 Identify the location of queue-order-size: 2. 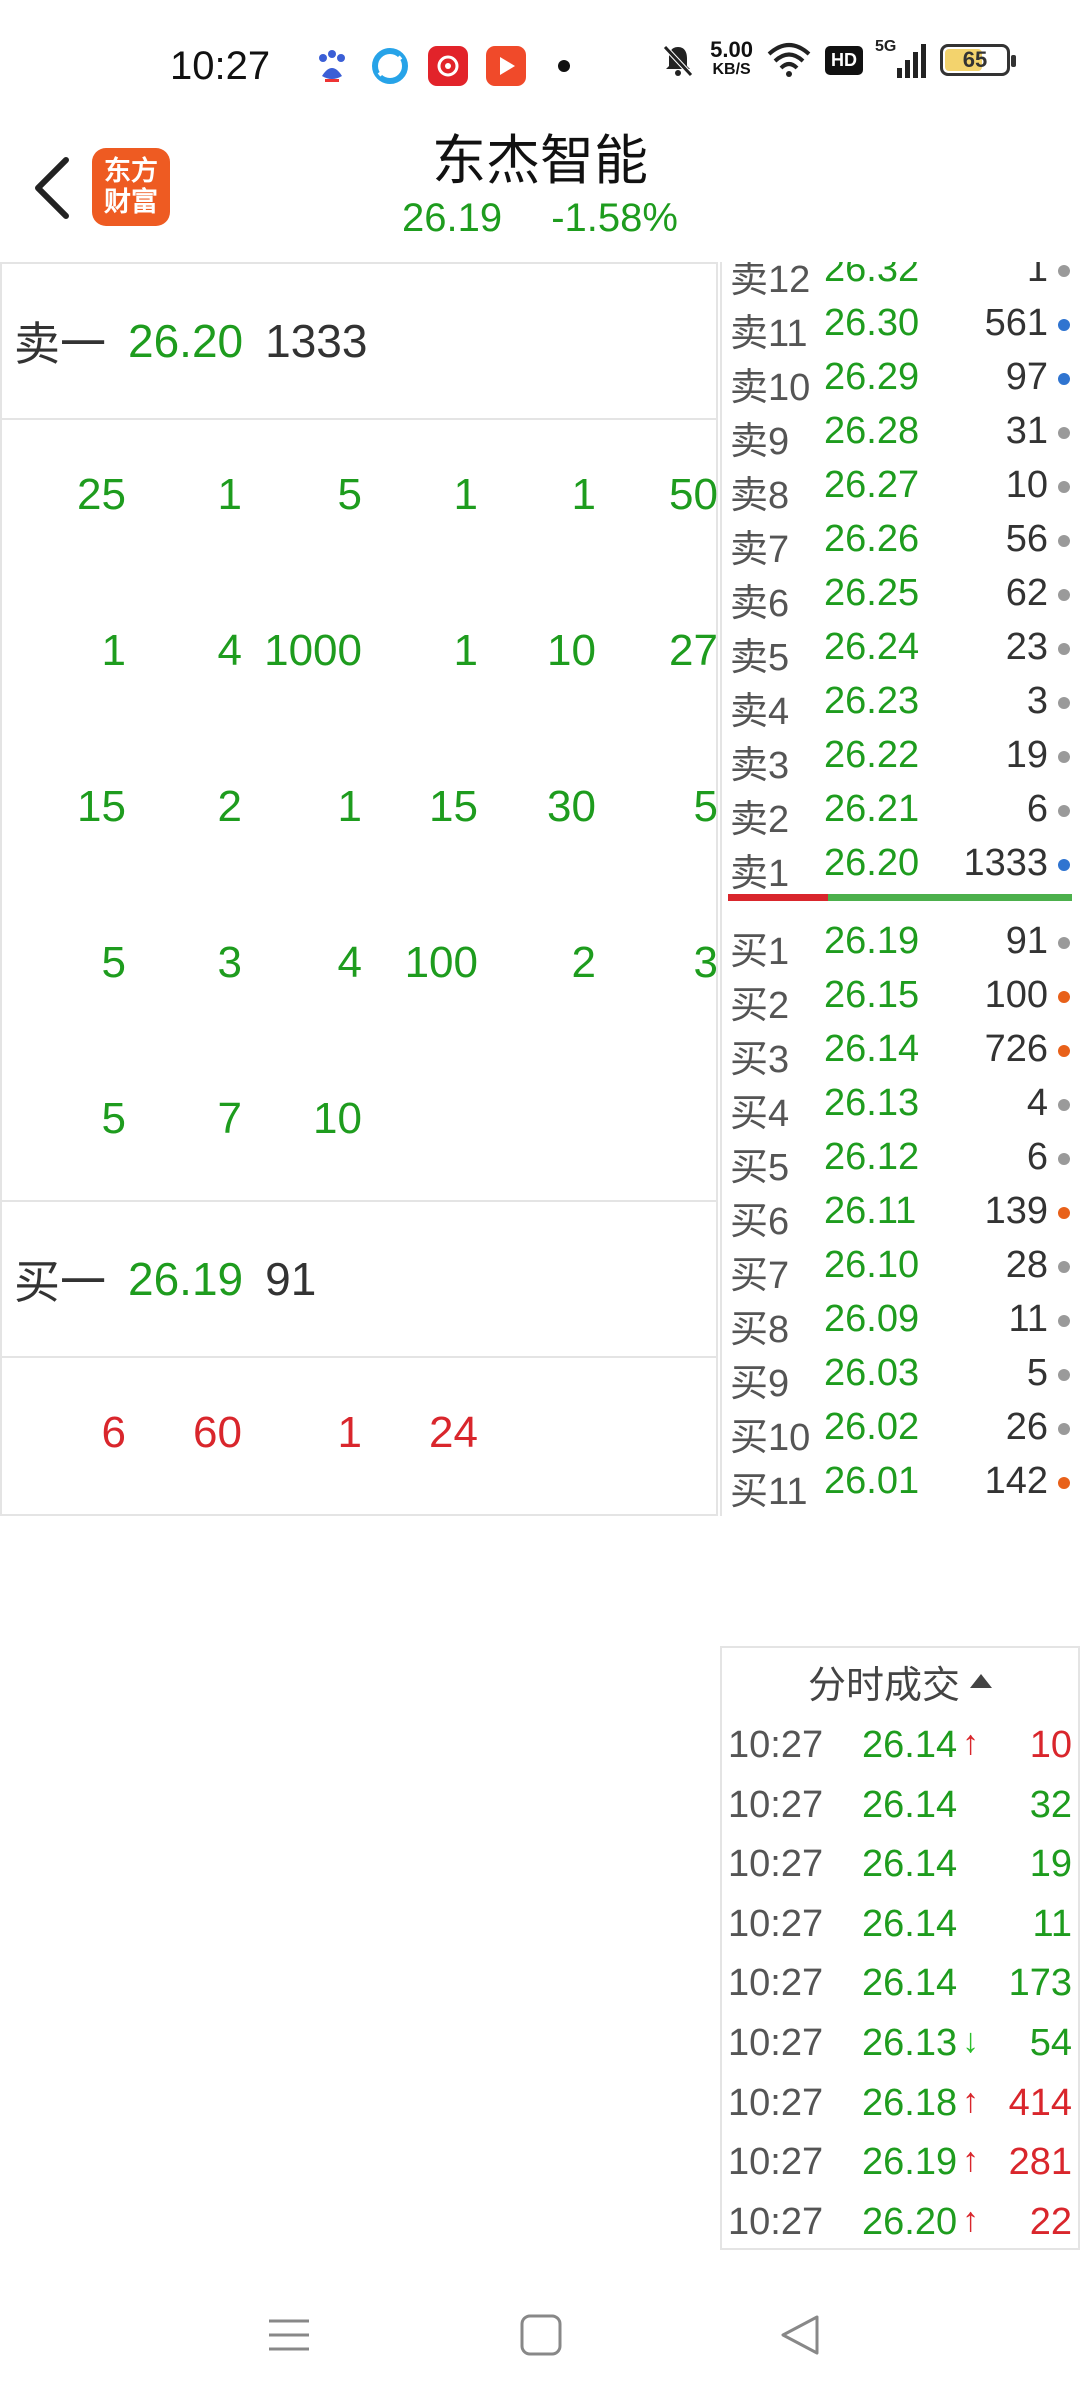
(583, 962).